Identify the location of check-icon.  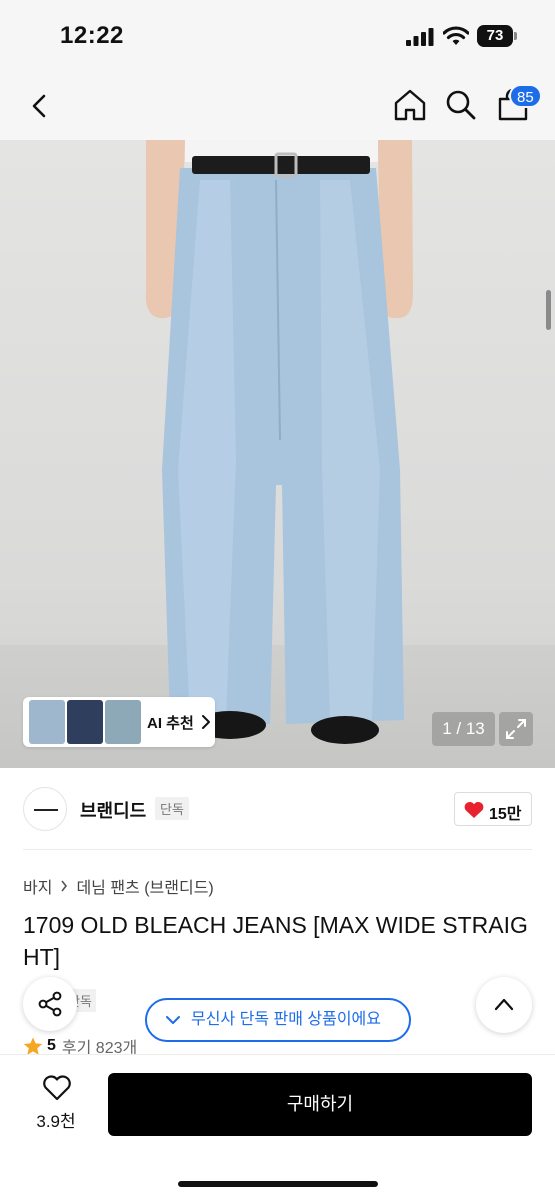
(173, 1020).